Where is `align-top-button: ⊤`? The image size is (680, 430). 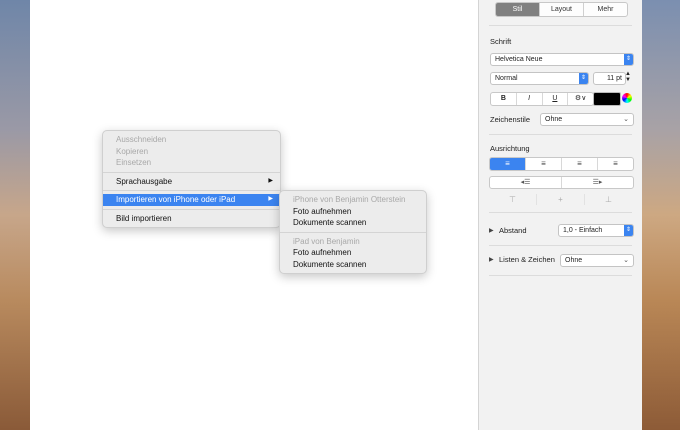
align-top-button: ⊤ is located at coordinates (512, 199).